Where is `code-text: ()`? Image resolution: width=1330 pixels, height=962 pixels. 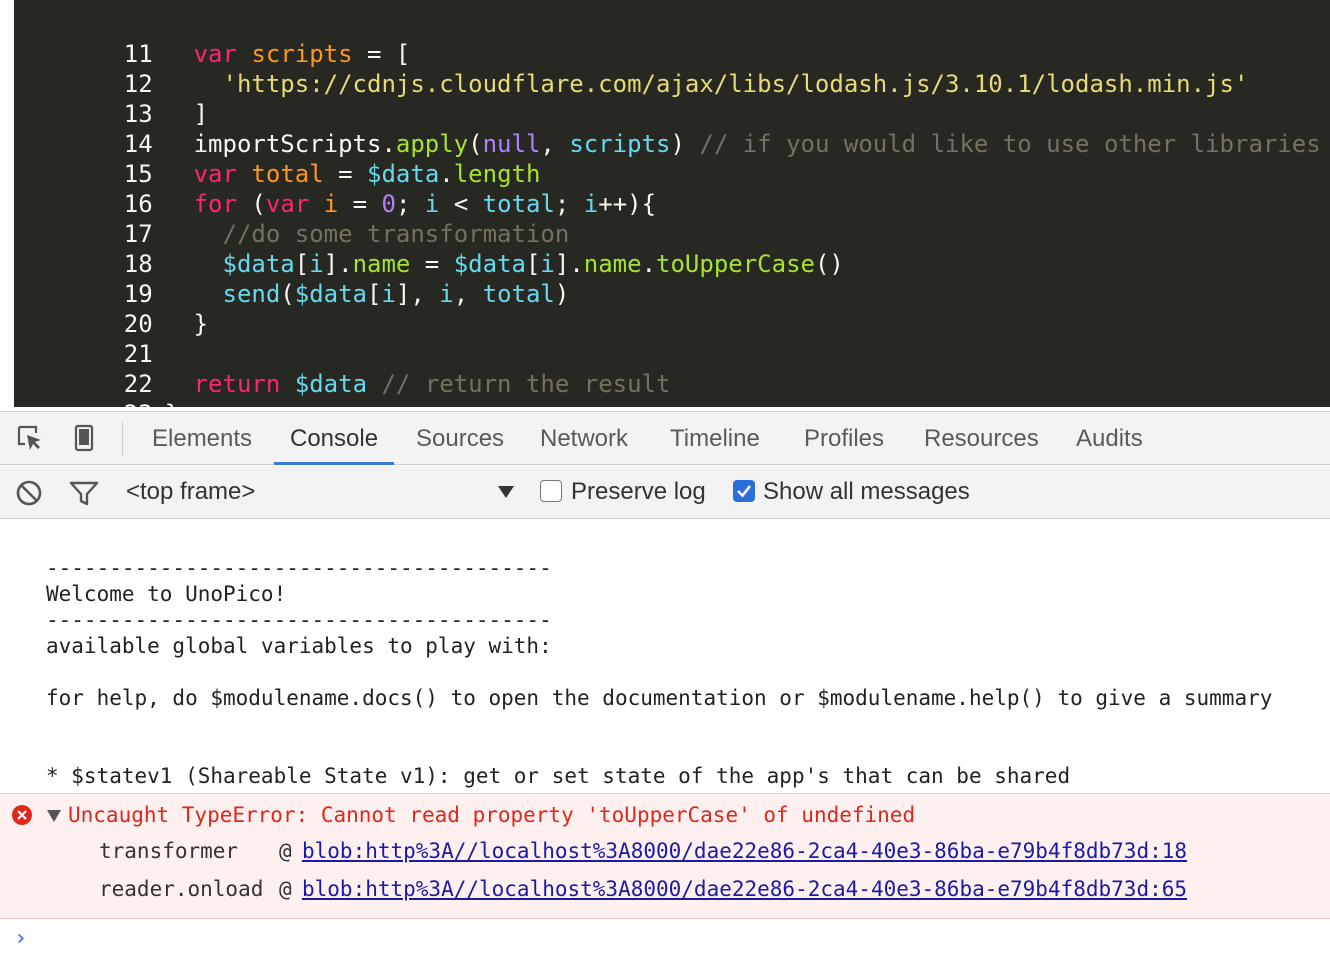 code-text: () is located at coordinates (829, 264).